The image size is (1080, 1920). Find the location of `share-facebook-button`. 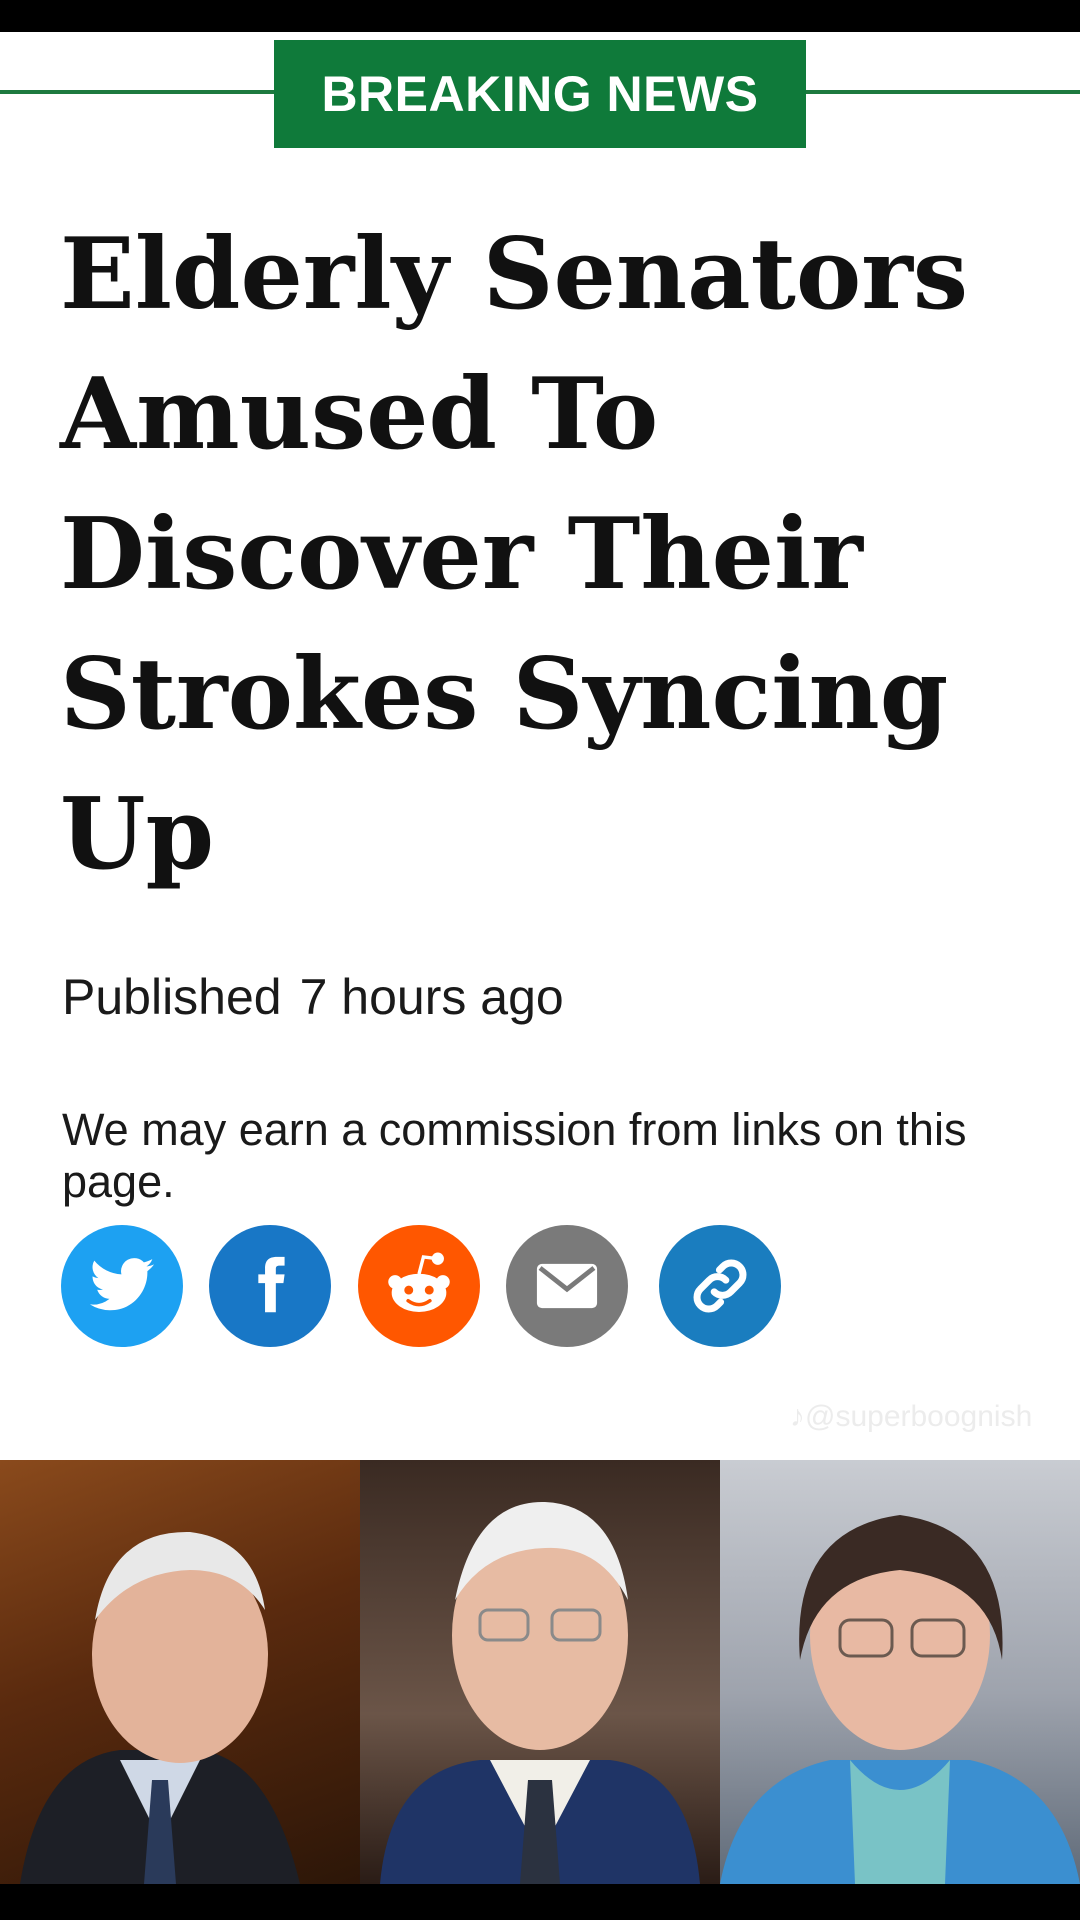

share-facebook-button is located at coordinates (270, 1286).